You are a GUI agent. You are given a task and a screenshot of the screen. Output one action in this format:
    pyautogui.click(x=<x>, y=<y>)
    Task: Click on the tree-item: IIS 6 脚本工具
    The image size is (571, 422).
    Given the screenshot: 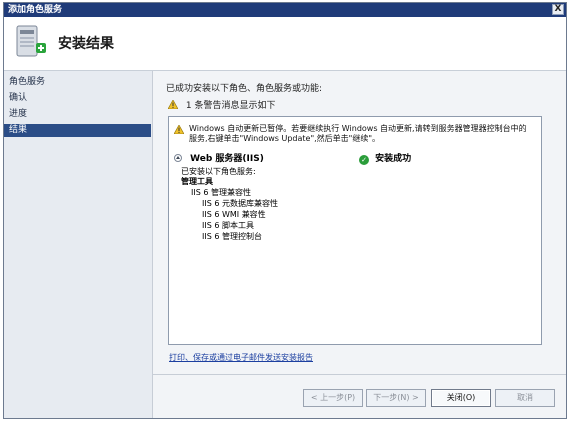 What is the action you would take?
    pyautogui.click(x=228, y=225)
    